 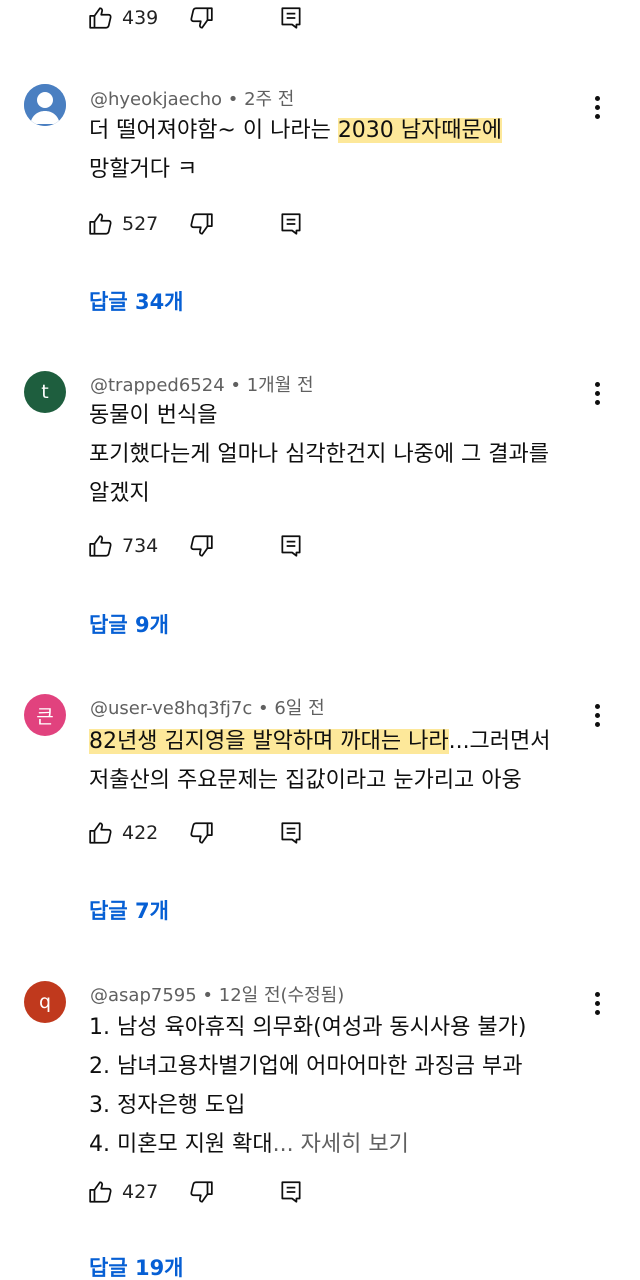 What do you see at coordinates (119, 493) in the screenshot?
I see `comment-line: 알겠지` at bounding box center [119, 493].